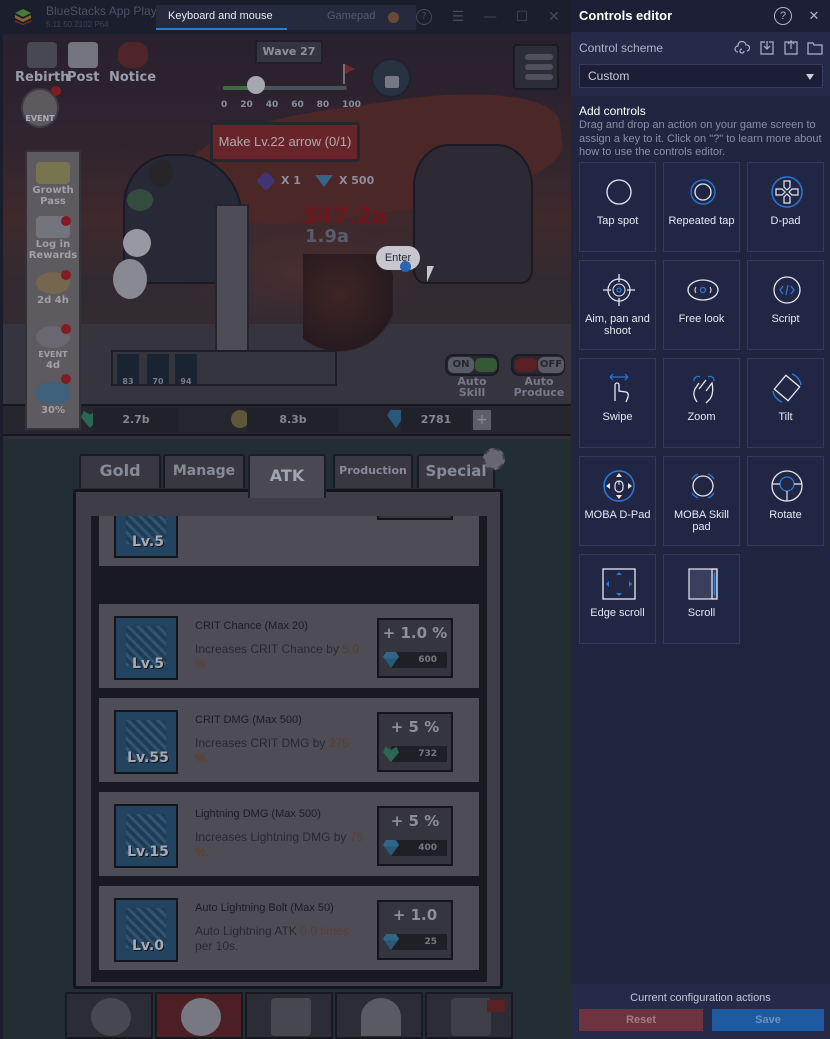 This screenshot has width=830, height=1039. I want to click on auto-skill-toggle: ON, so click(472, 365).